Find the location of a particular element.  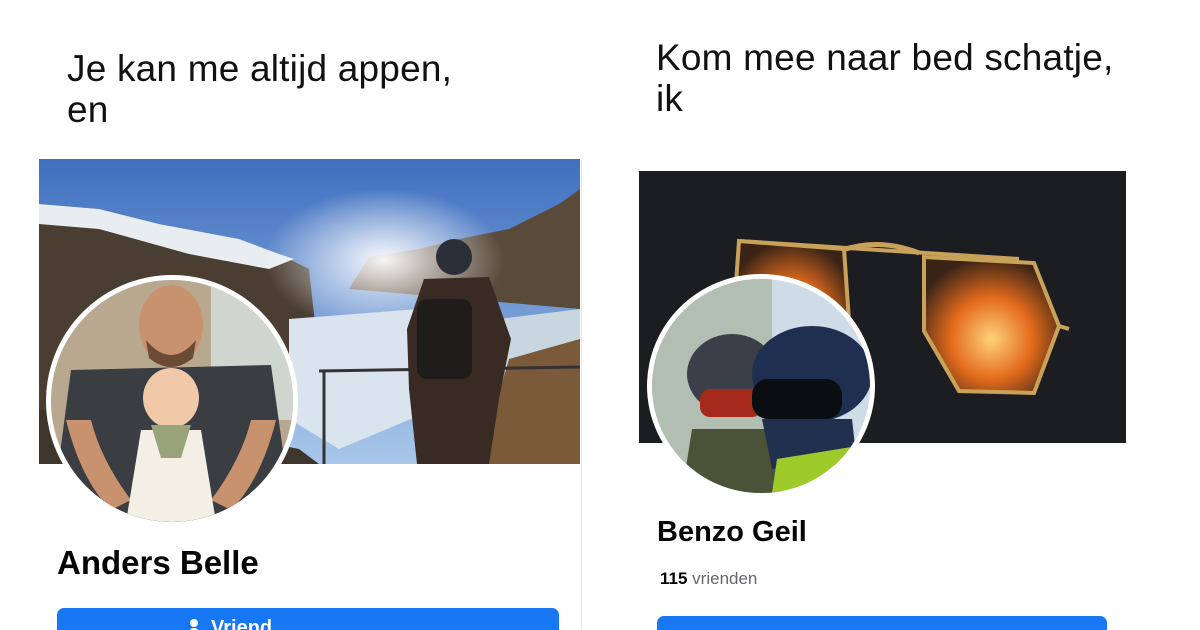

father-and-baby-photo is located at coordinates (172, 401).